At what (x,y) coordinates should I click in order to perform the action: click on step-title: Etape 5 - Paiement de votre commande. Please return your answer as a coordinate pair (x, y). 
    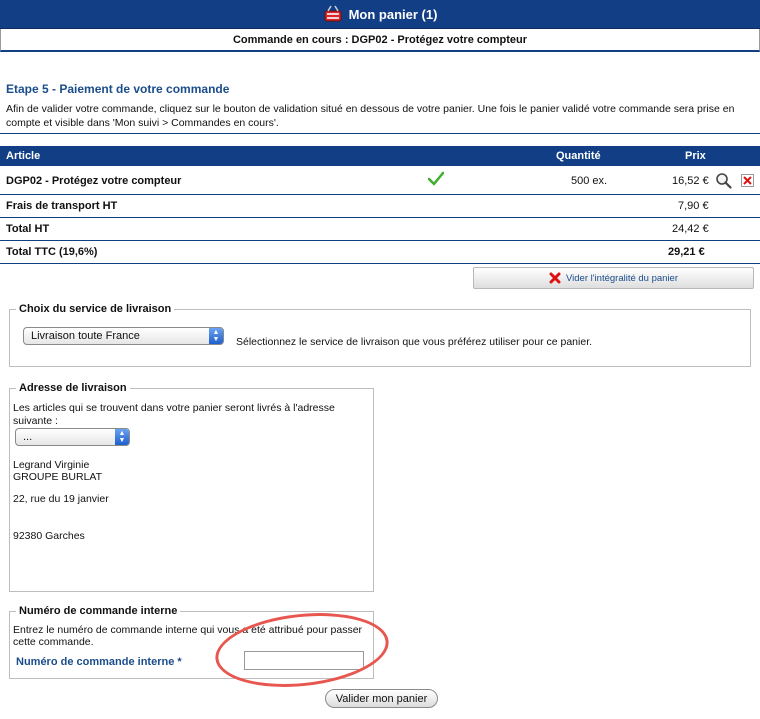
    Looking at the image, I should click on (118, 89).